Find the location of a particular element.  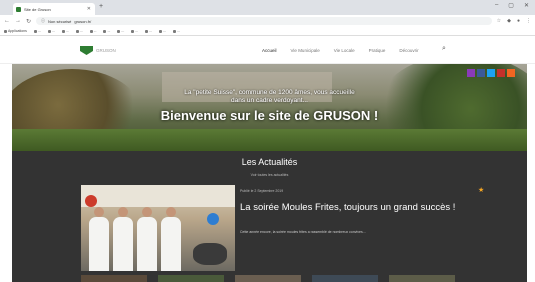

forward-icon: → is located at coordinates (18, 21).